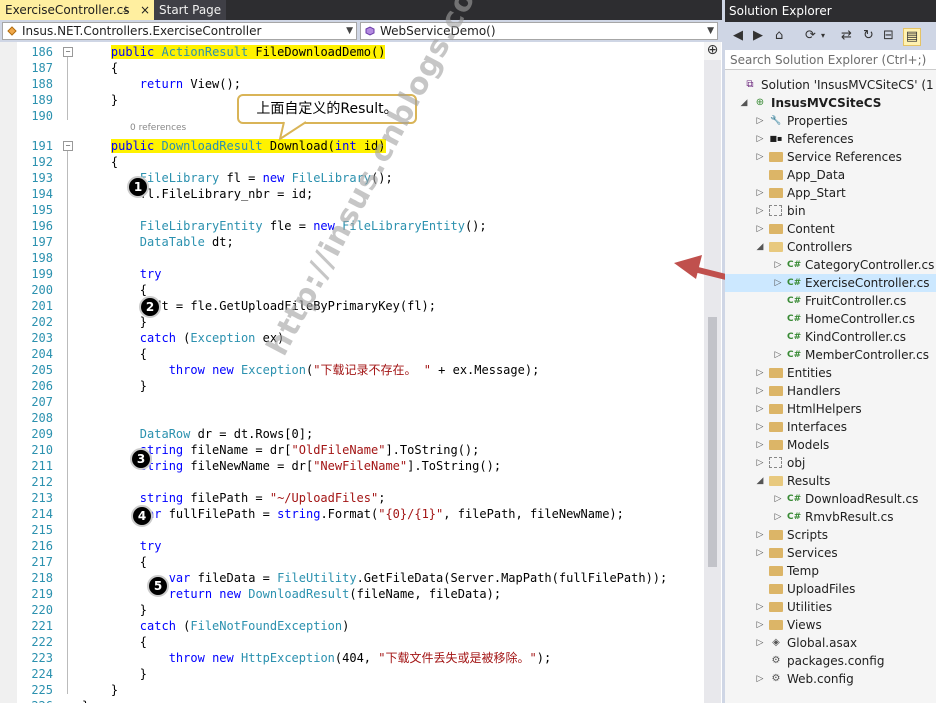  Describe the element at coordinates (145, 10) in the screenshot. I see `close-icon: ×` at that location.